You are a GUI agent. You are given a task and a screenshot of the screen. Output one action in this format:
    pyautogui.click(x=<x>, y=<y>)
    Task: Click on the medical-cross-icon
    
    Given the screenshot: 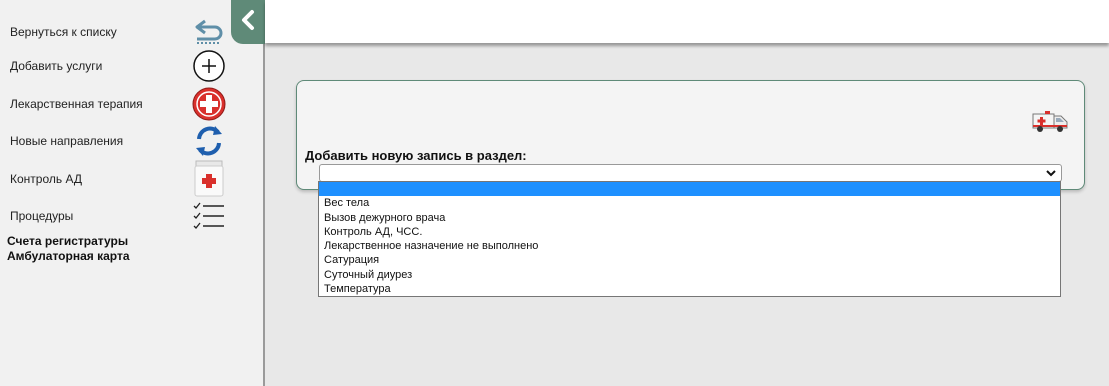 What is the action you would take?
    pyautogui.click(x=209, y=104)
    